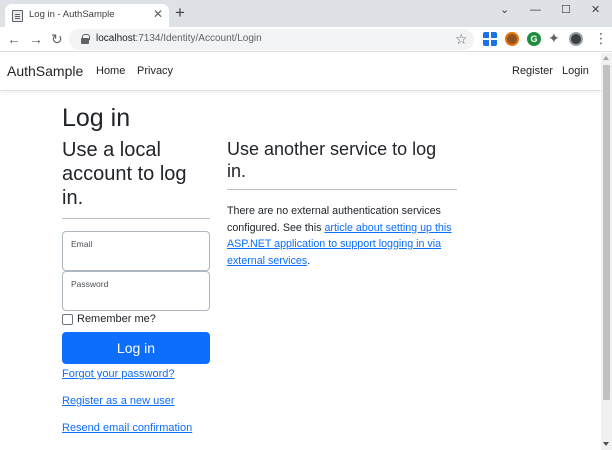 The width and height of the screenshot is (612, 450). What do you see at coordinates (136, 291) in the screenshot?
I see `password-field: Password` at bounding box center [136, 291].